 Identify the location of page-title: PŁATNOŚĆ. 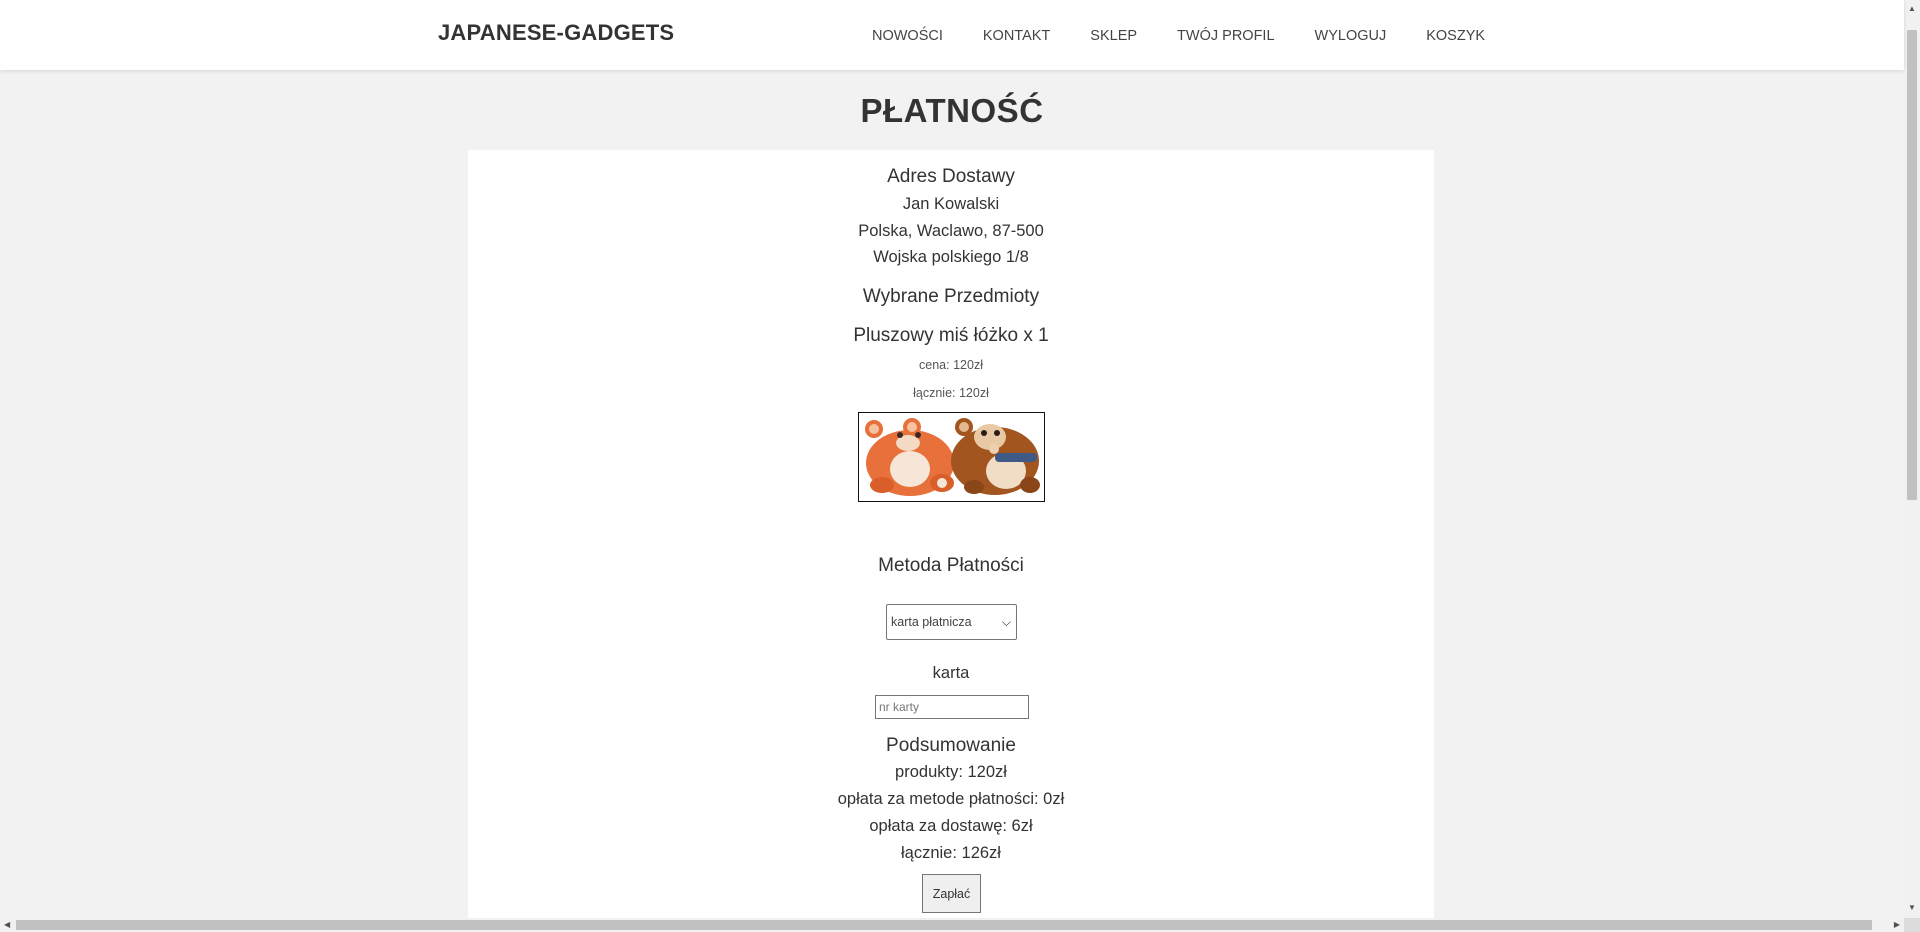
(952, 110).